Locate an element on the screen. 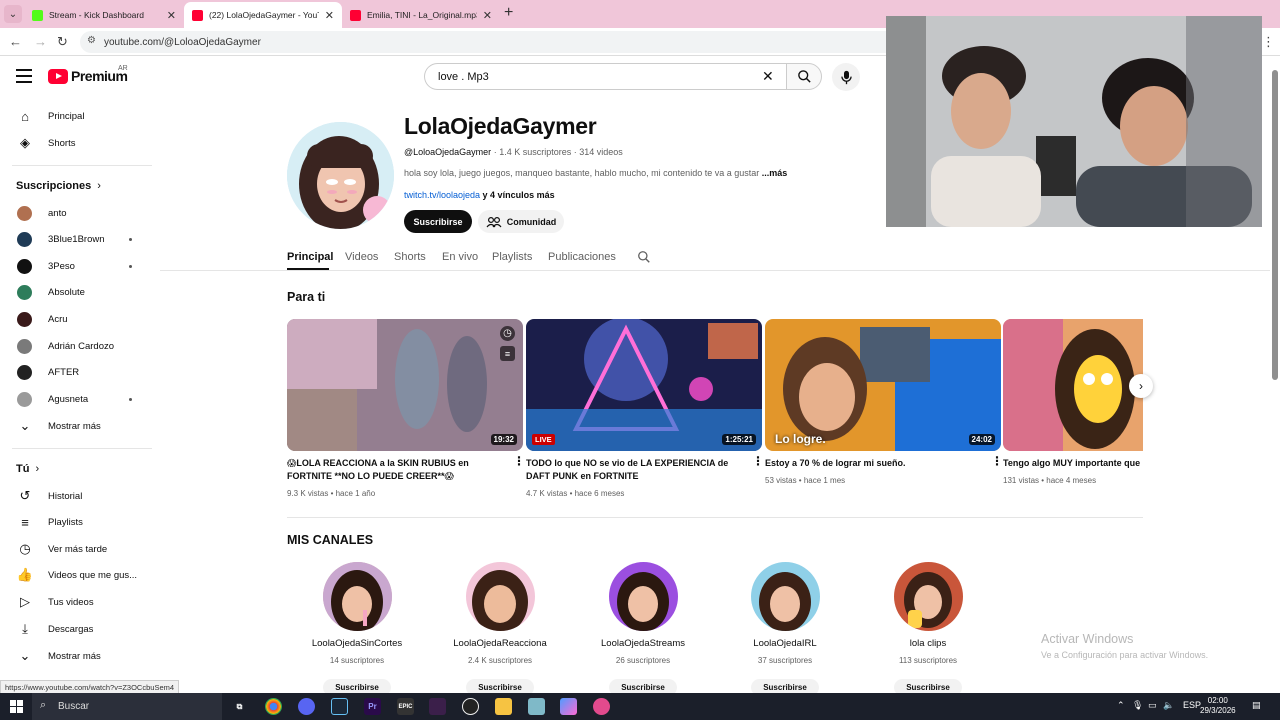 The width and height of the screenshot is (1280, 720). channel-name: LoolaOjedaStreams is located at coordinates (643, 643).